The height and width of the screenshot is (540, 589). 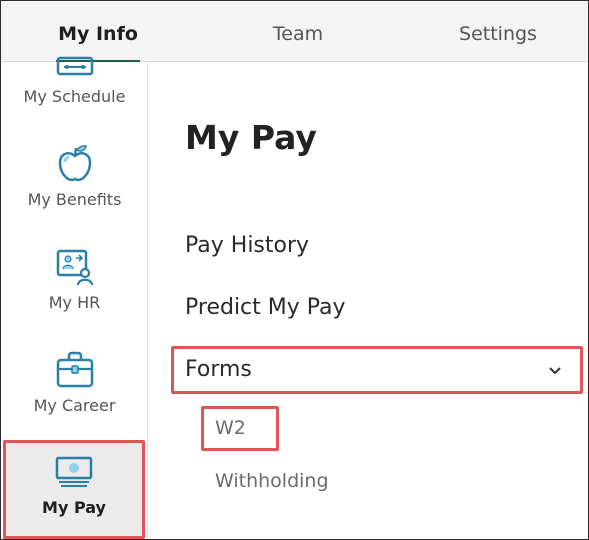 I want to click on page-title: My Pay, so click(x=251, y=137).